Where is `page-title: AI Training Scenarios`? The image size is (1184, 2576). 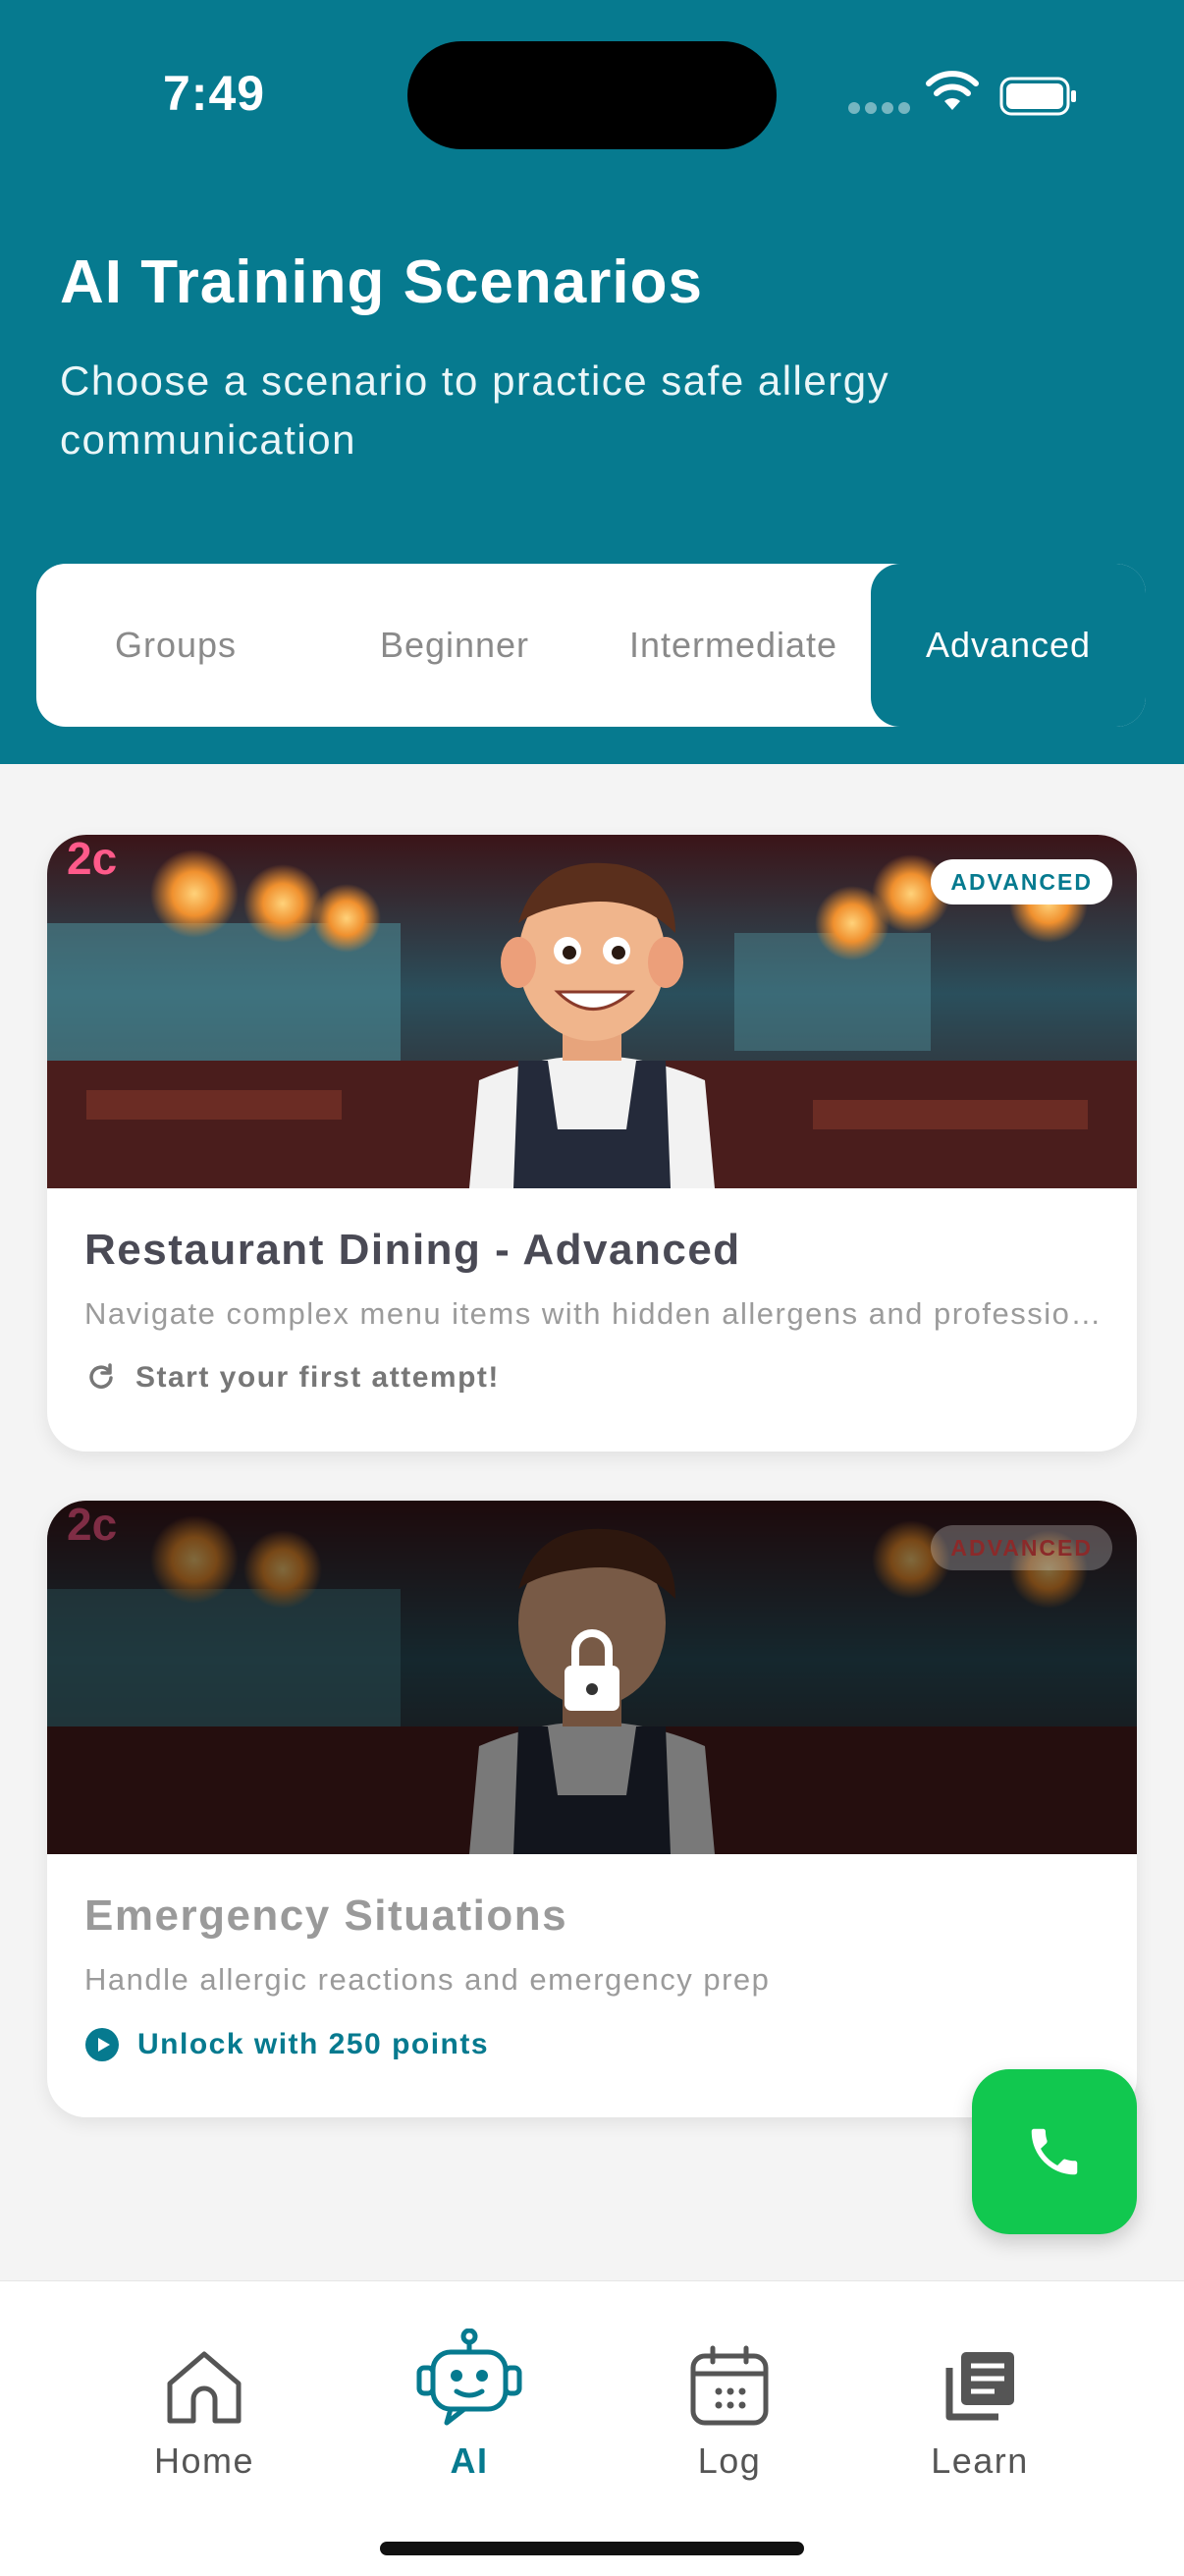
page-title: AI Training Scenarios is located at coordinates (381, 282).